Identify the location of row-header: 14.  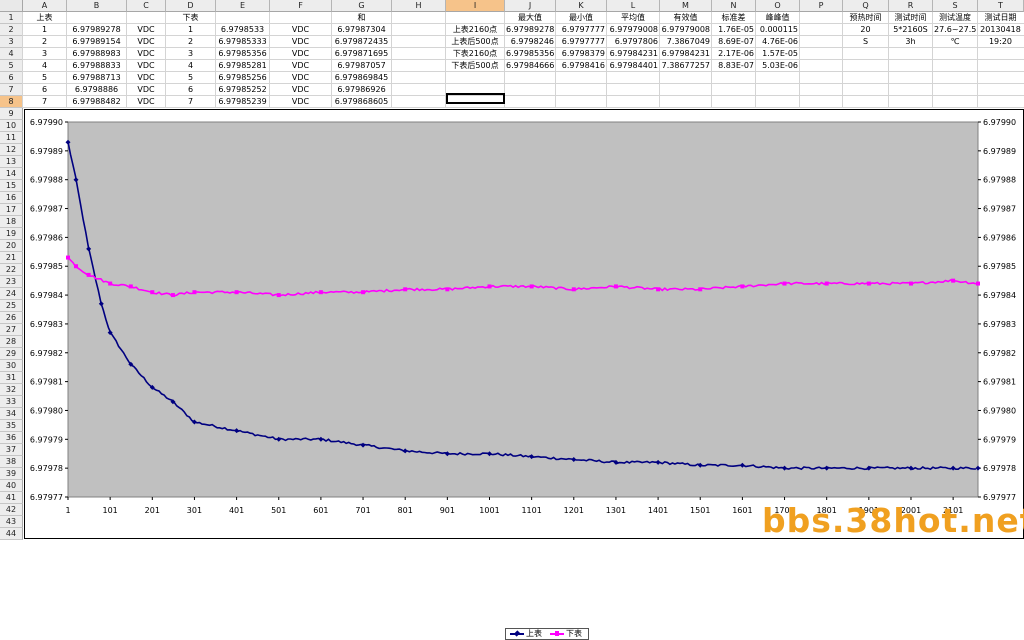
(11, 174).